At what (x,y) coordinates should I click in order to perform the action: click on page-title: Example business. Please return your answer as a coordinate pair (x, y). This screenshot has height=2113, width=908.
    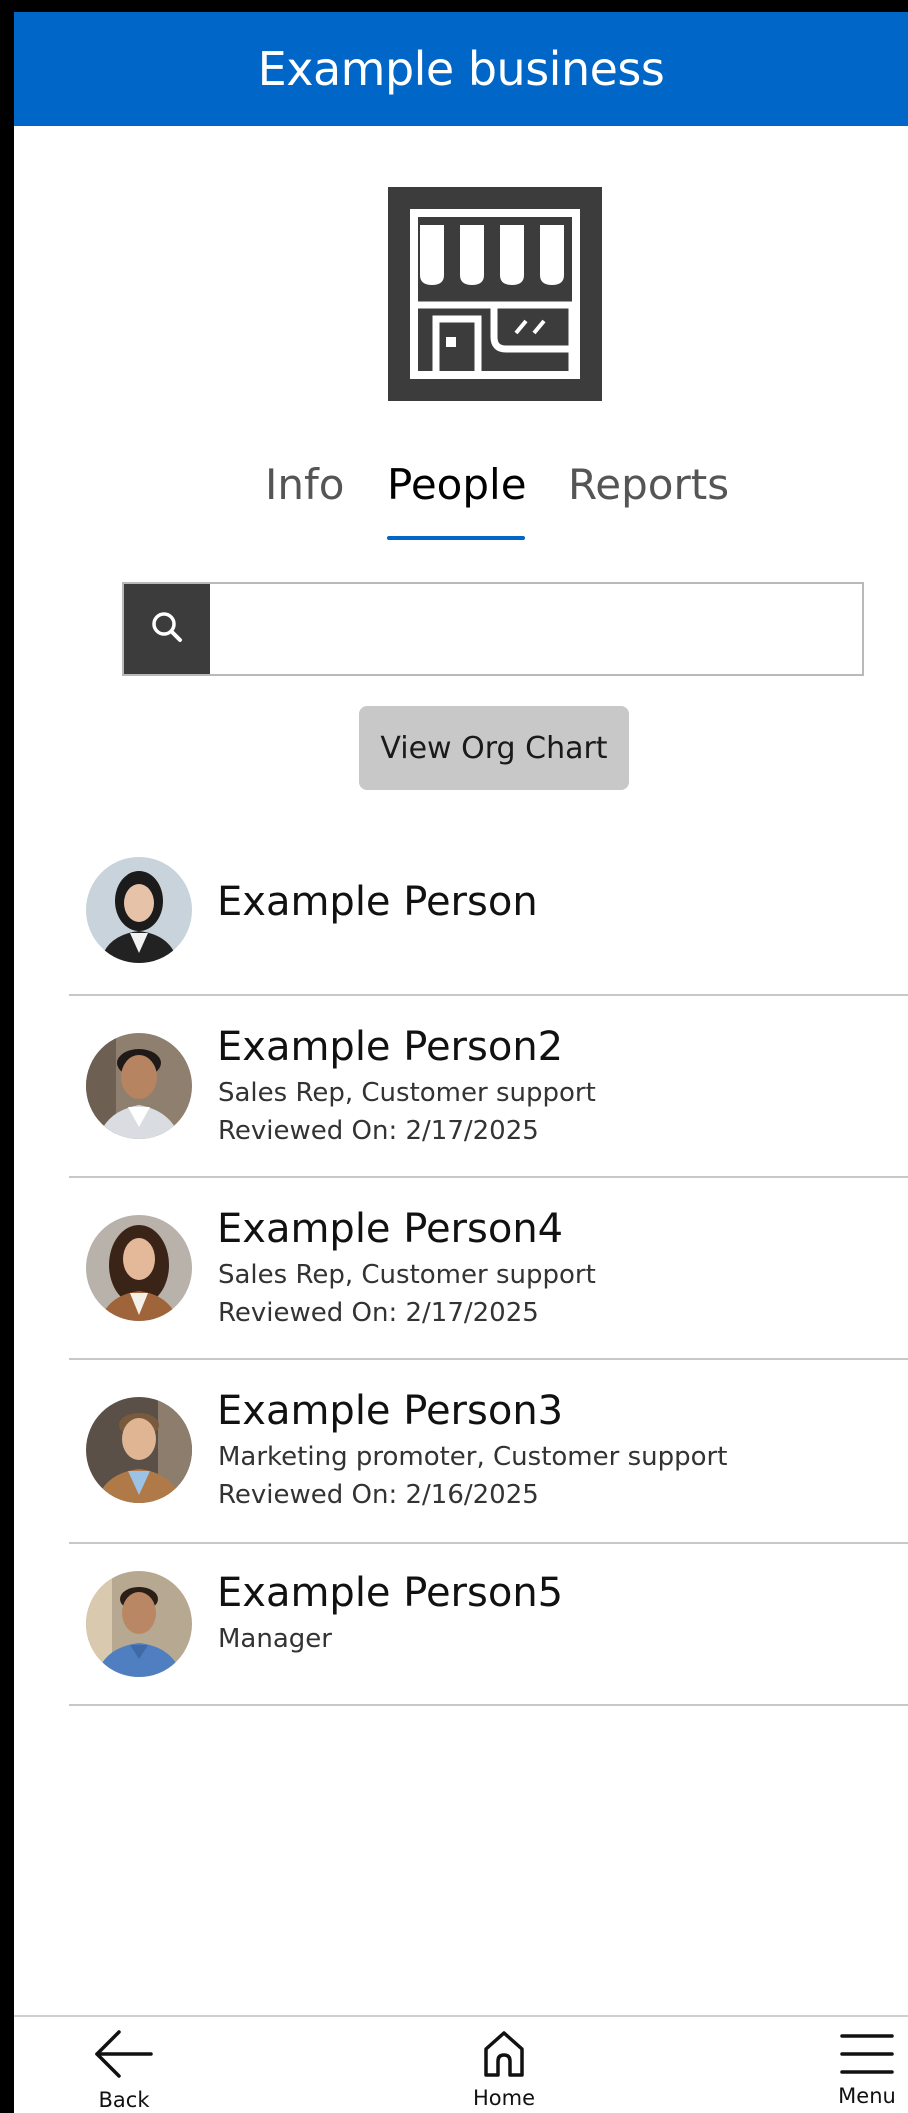
    Looking at the image, I should click on (461, 69).